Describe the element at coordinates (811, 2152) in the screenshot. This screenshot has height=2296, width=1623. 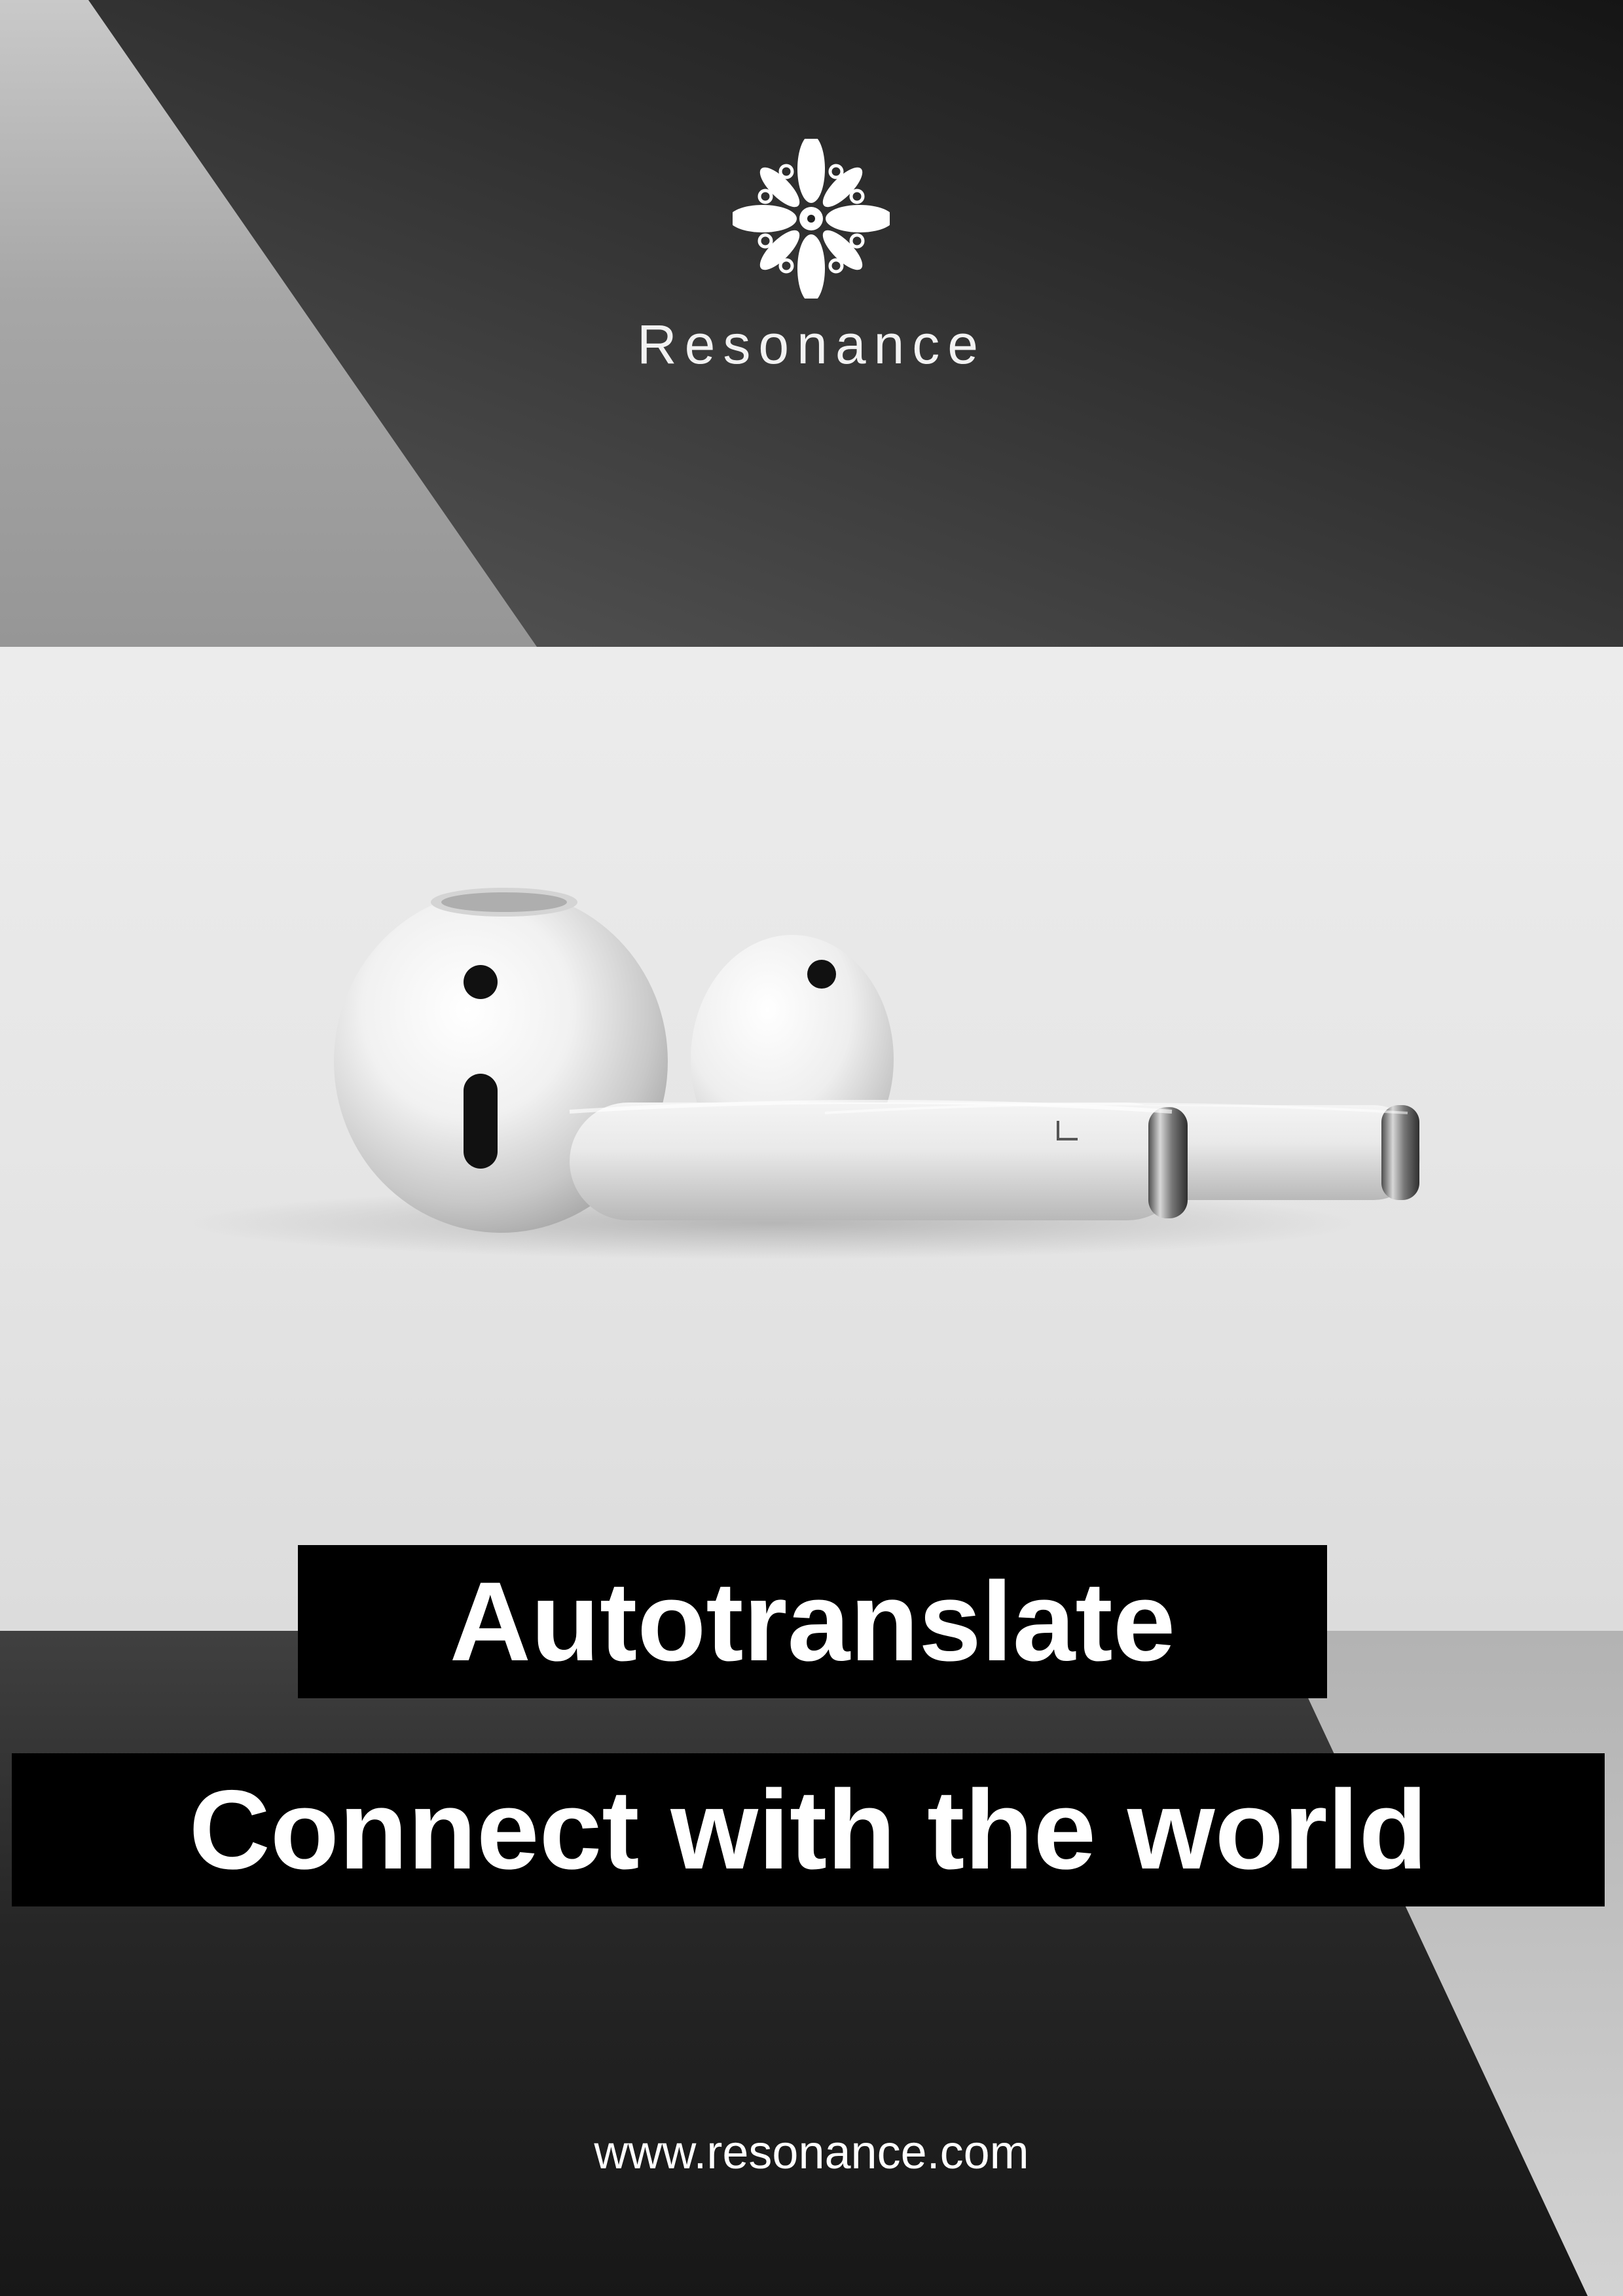
I see `website-url: www.resonance.com` at that location.